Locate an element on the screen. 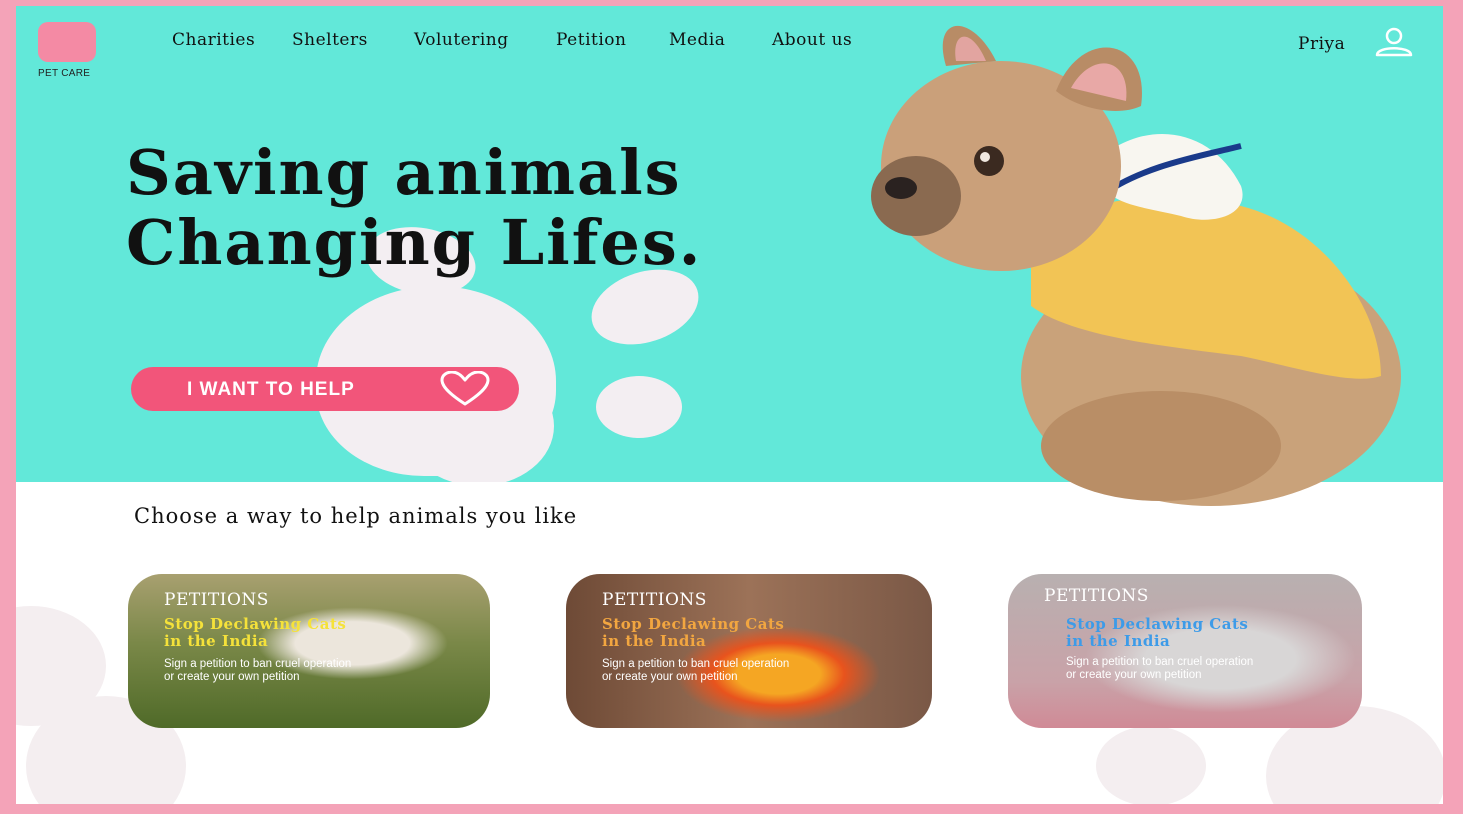 The image size is (1463, 814). hero-headline: Saving animals Changing Lifes. is located at coordinates (414, 208).